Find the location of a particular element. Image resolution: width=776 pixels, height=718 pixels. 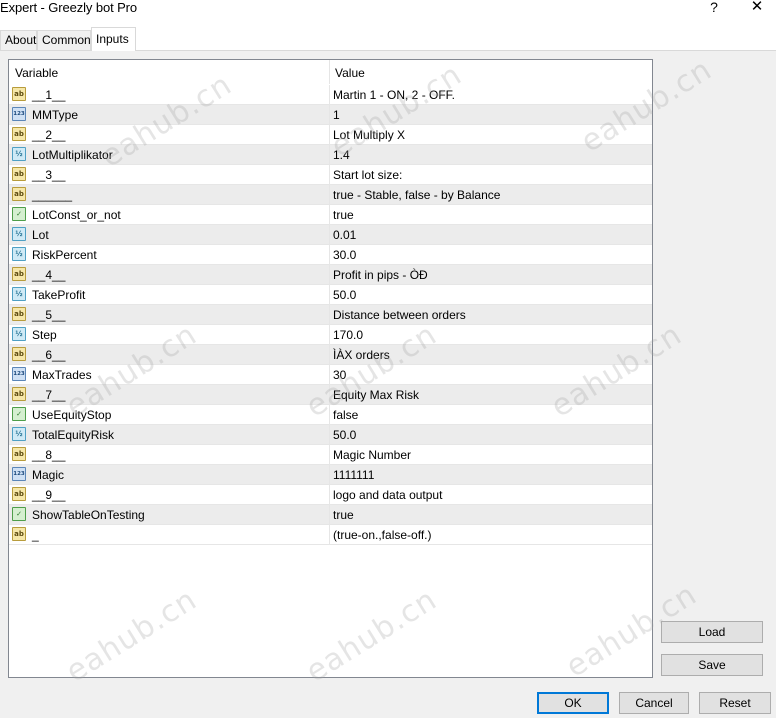

table-row: ab __8__ Magic Number is located at coordinates (330, 455).